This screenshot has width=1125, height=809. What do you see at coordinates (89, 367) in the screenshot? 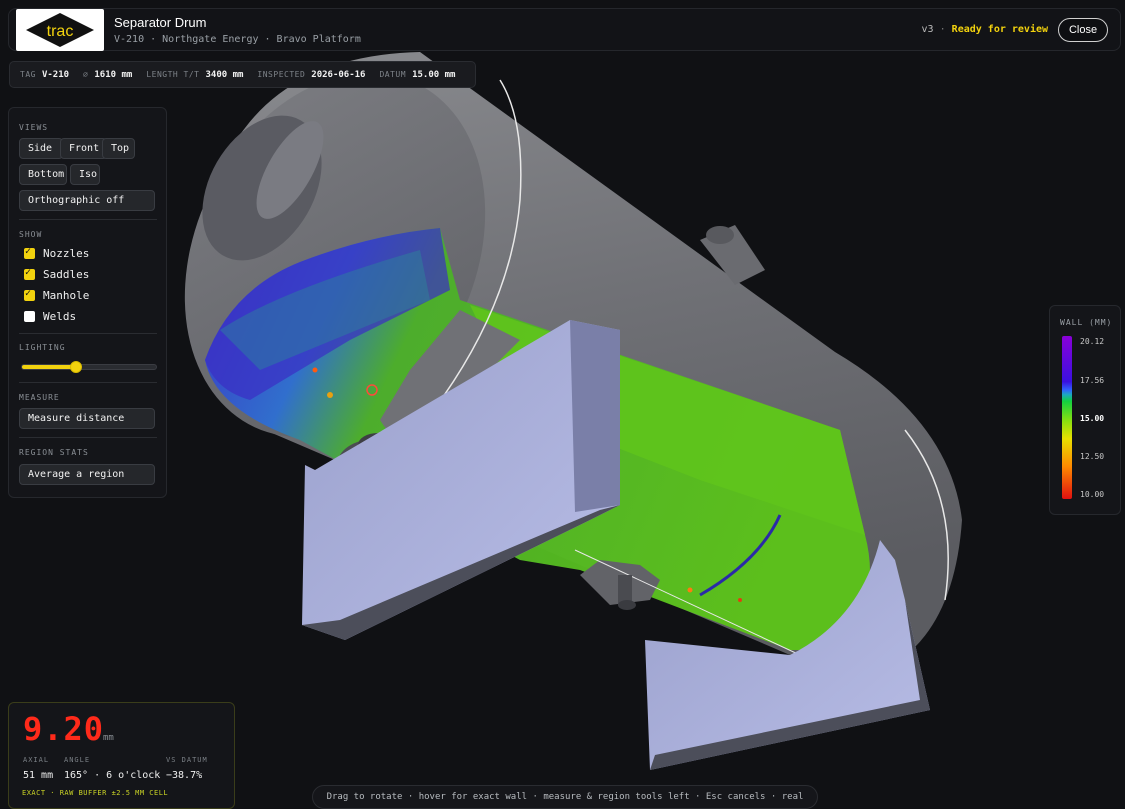
I see `lighting-slider` at bounding box center [89, 367].